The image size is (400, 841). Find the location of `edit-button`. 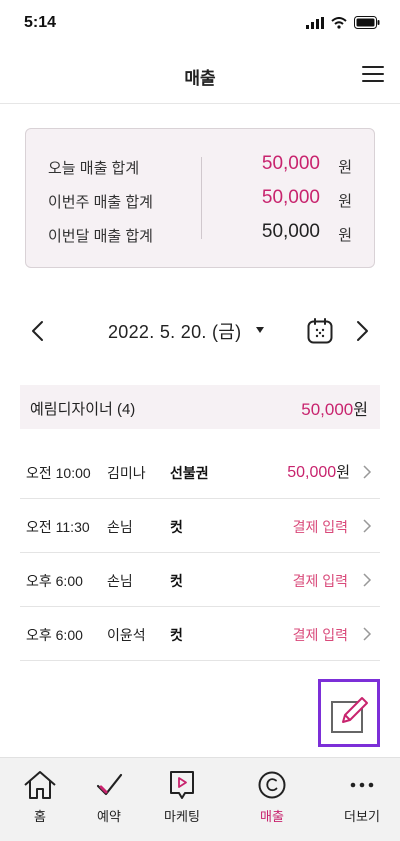

edit-button is located at coordinates (349, 713).